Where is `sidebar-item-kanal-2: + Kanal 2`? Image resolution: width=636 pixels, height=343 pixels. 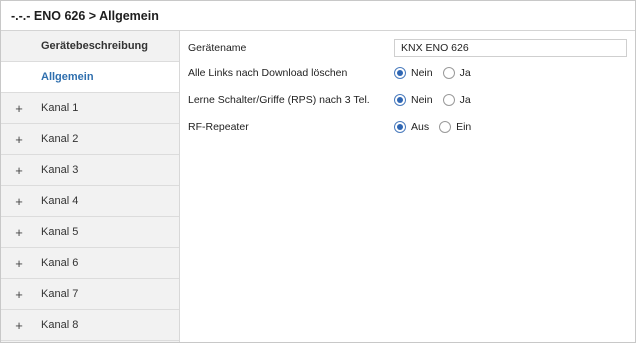 sidebar-item-kanal-2: + Kanal 2 is located at coordinates (90, 139).